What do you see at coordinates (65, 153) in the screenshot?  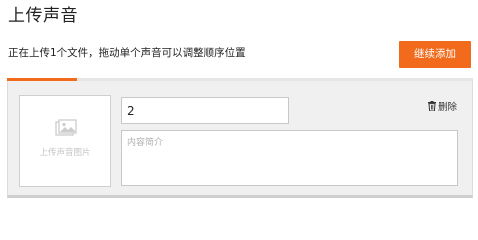 I see `cover-upload-label: 上传声音图片` at bounding box center [65, 153].